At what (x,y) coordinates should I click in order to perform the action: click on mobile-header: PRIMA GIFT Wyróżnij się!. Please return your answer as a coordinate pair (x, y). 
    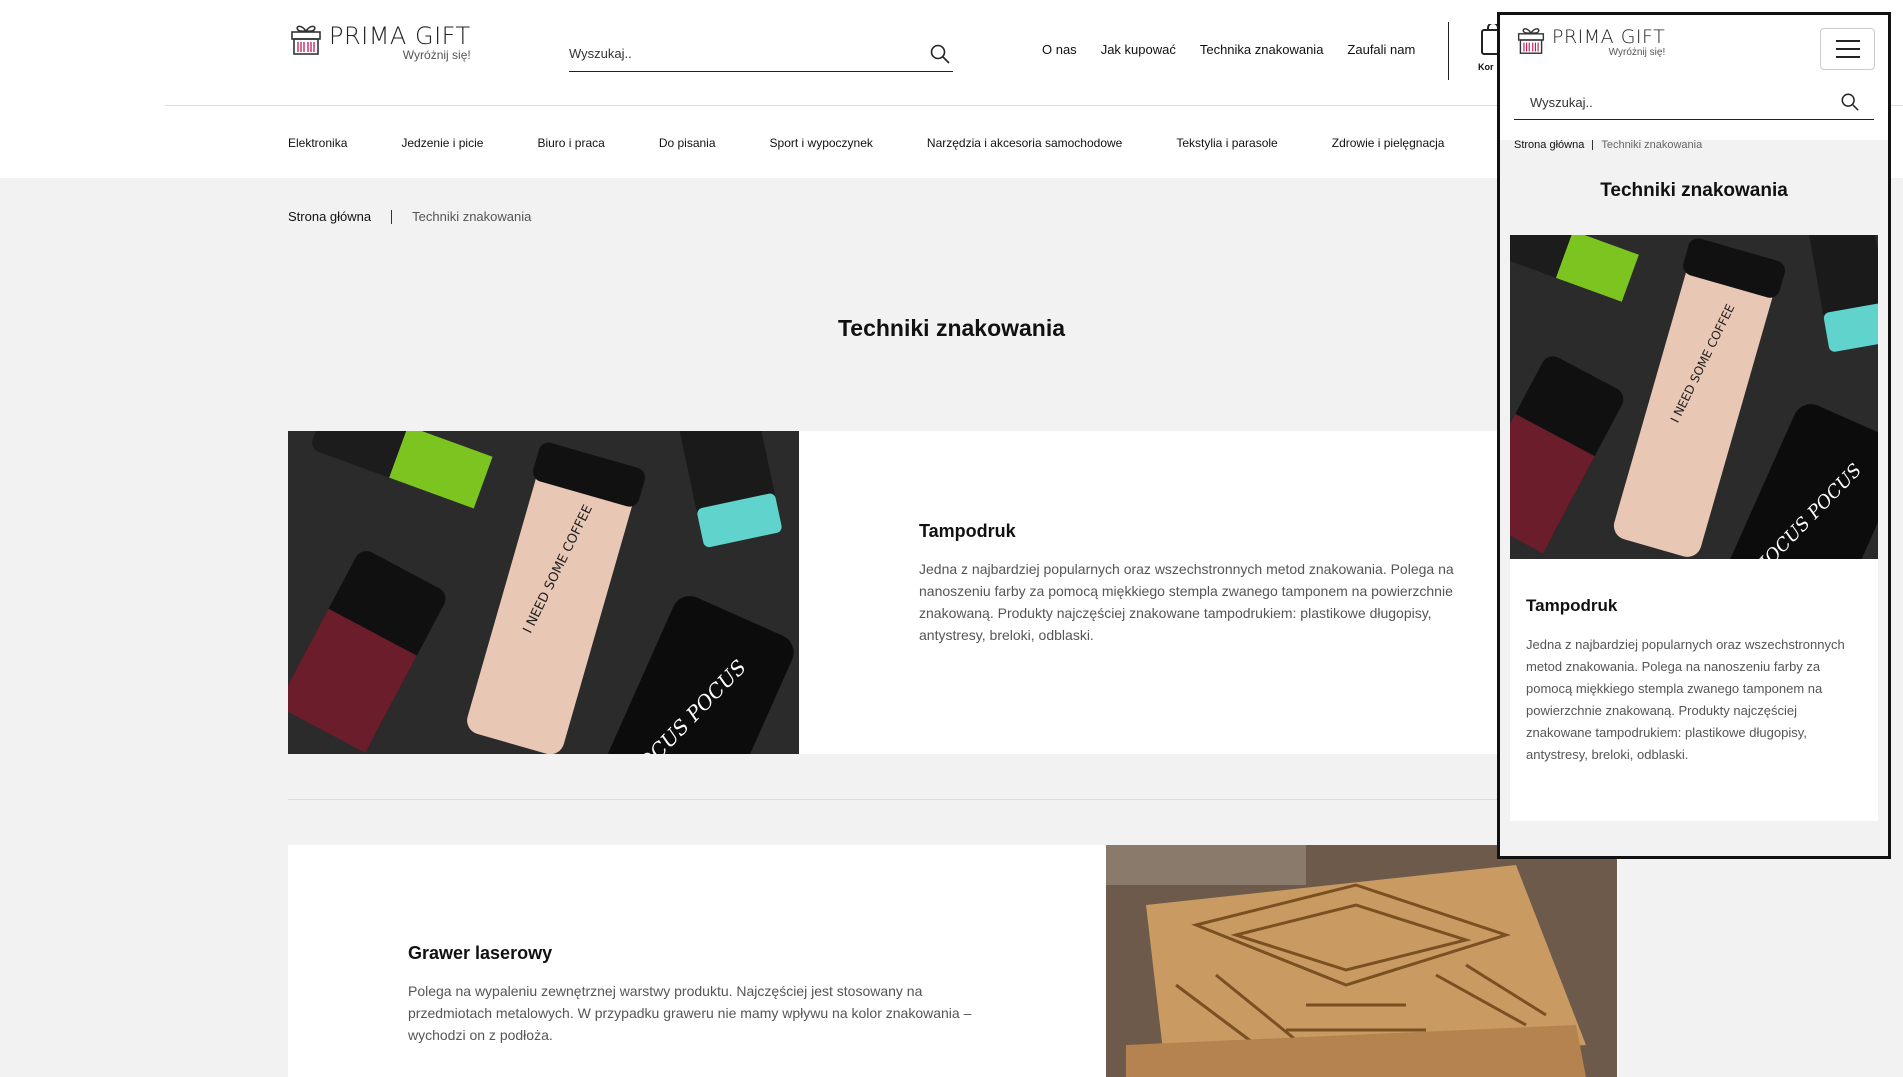
    Looking at the image, I should click on (1694, 77).